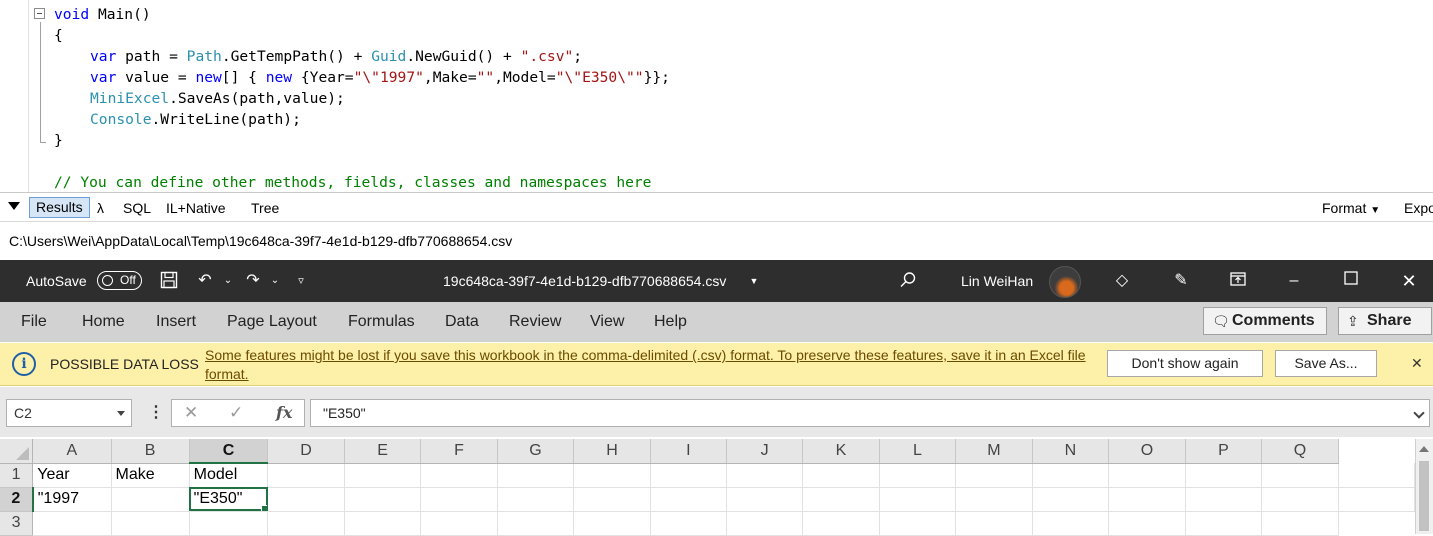 The image size is (1433, 536). What do you see at coordinates (536, 451) in the screenshot?
I see `column-header: G` at bounding box center [536, 451].